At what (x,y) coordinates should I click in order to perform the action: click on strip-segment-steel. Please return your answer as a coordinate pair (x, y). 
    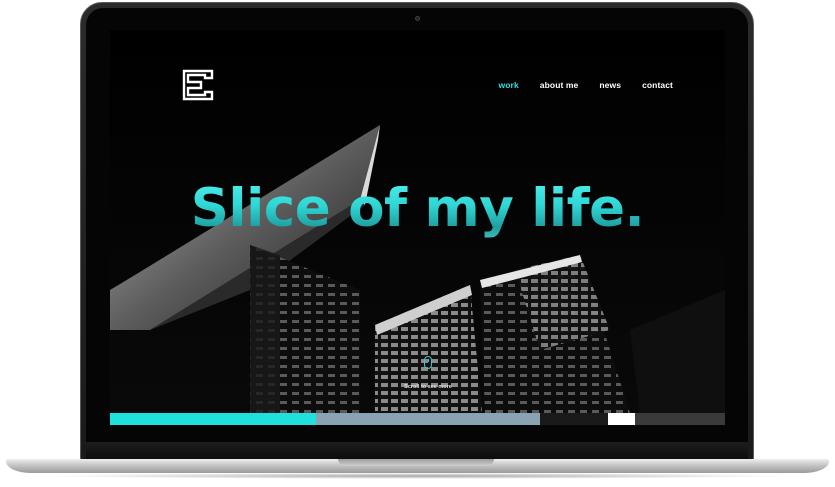
    Looking at the image, I should click on (428, 419).